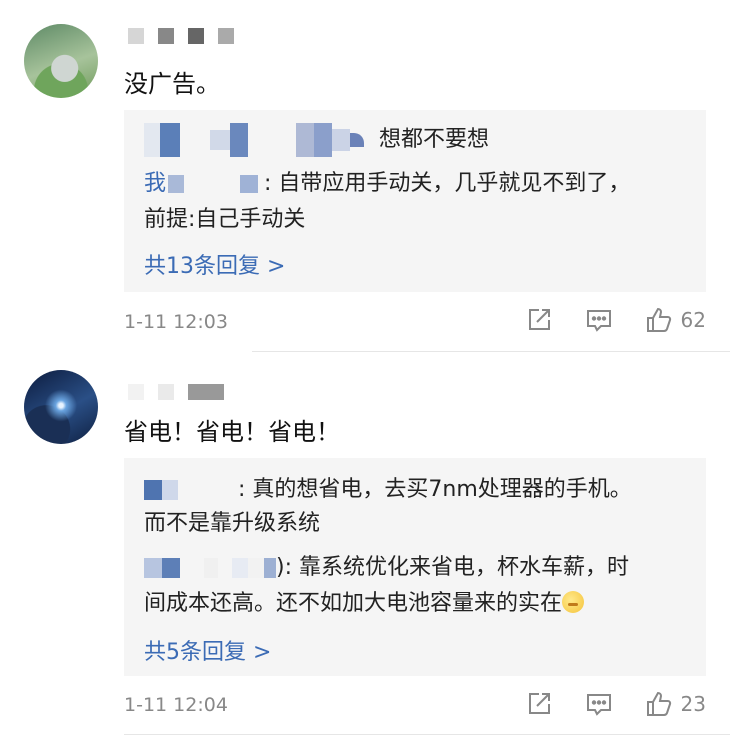 This screenshot has width=730, height=736. I want to click on reply-text: 间成本还高。还不如加大电池容量来的实在, so click(353, 603).